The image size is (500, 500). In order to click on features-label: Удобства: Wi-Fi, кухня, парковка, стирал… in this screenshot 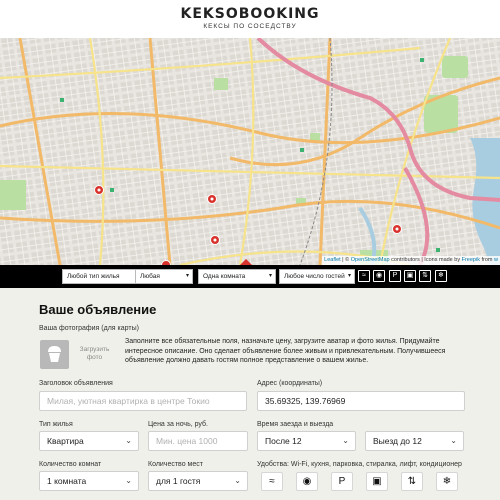, I will do `click(359, 464)`.